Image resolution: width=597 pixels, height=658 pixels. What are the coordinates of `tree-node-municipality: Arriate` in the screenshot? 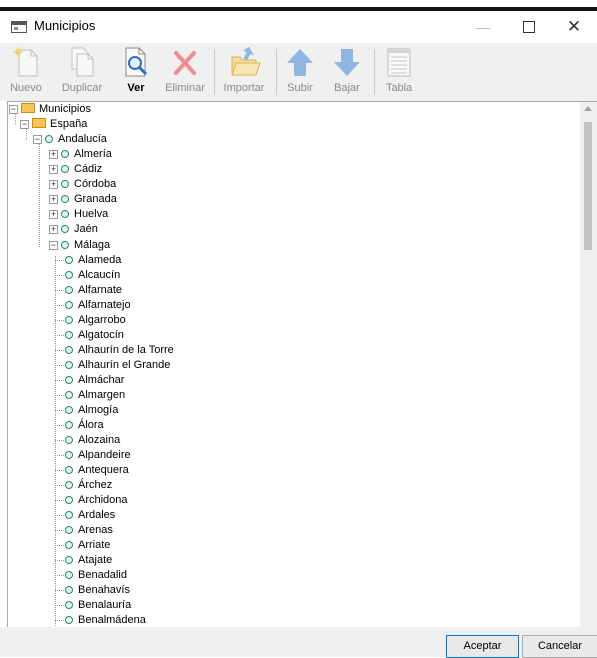 It's located at (87, 545).